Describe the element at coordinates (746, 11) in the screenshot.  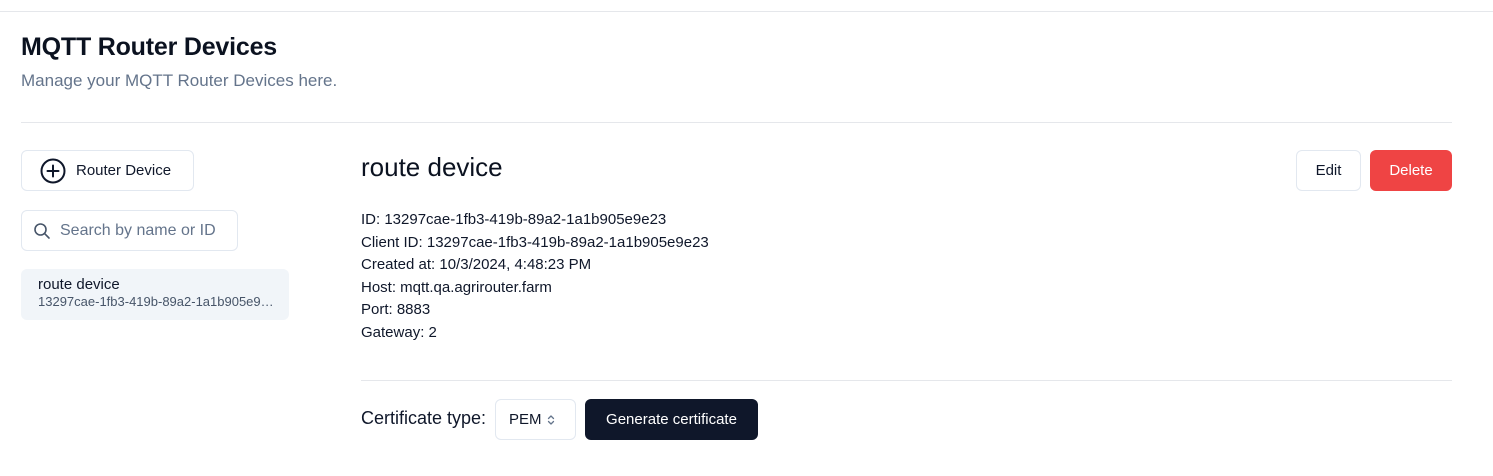
I see `top-divider` at that location.